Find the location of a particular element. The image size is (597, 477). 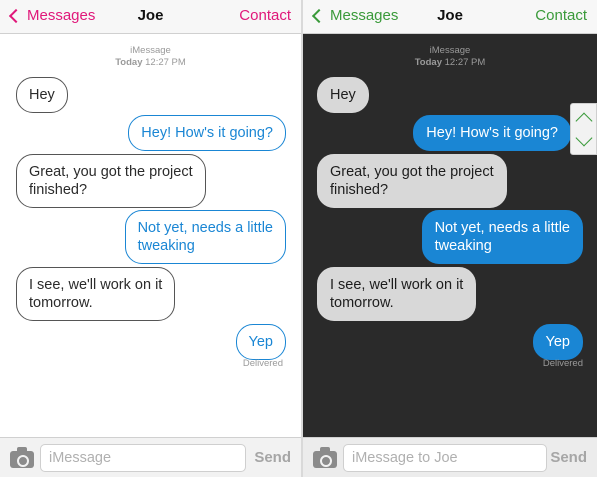

message-input: iMessage is located at coordinates (143, 458).